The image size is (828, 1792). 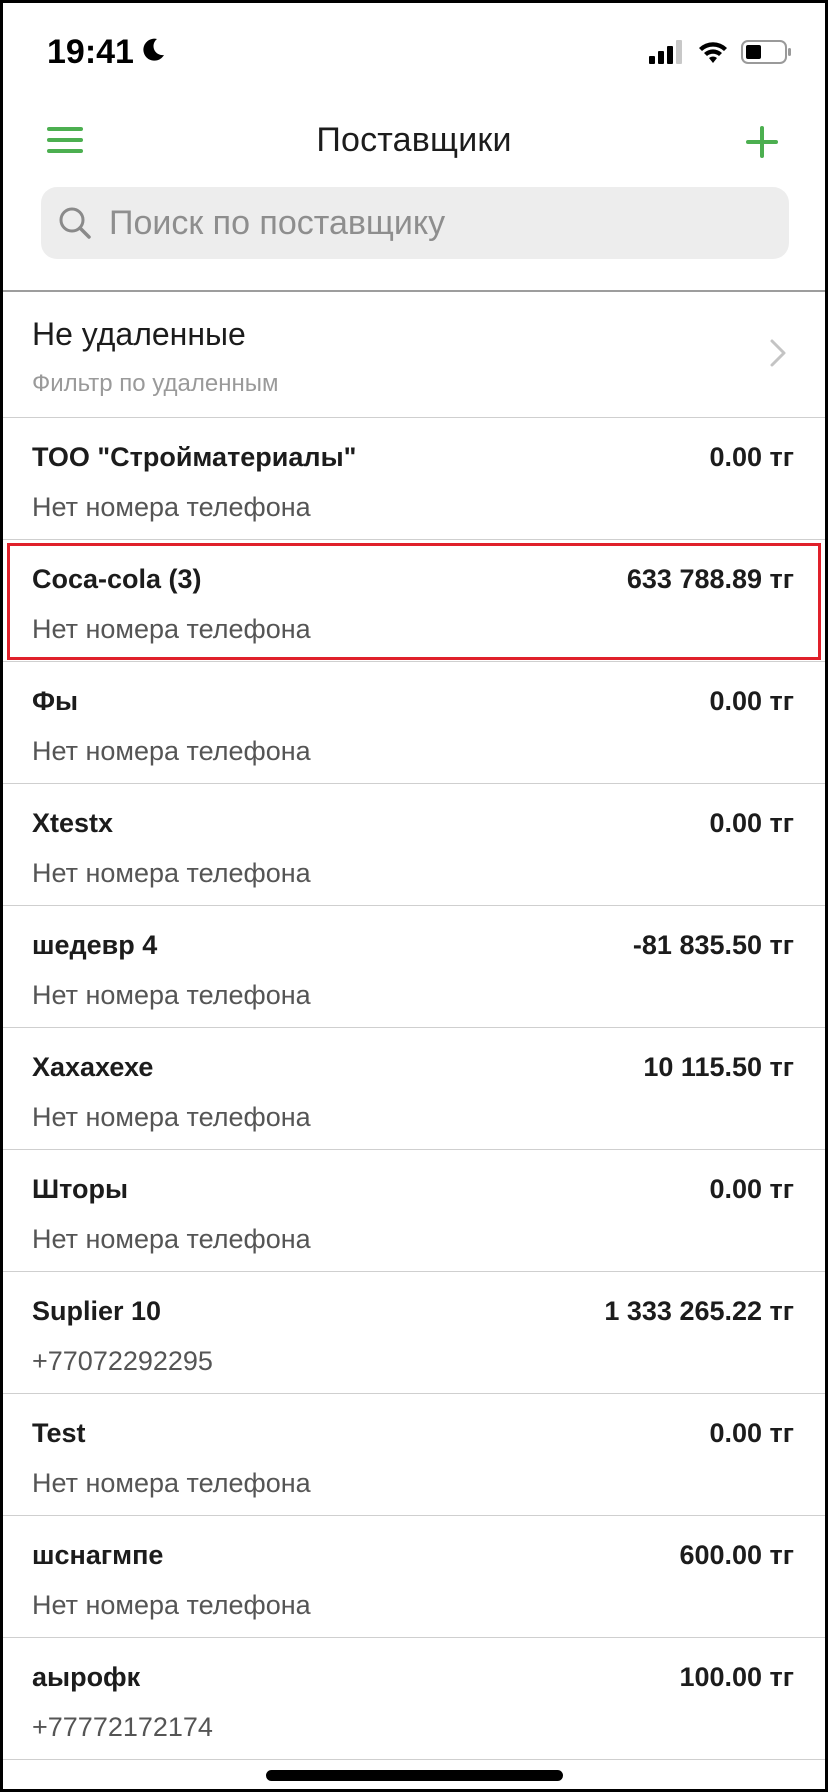 I want to click on status-time: 19:41, so click(x=106, y=52).